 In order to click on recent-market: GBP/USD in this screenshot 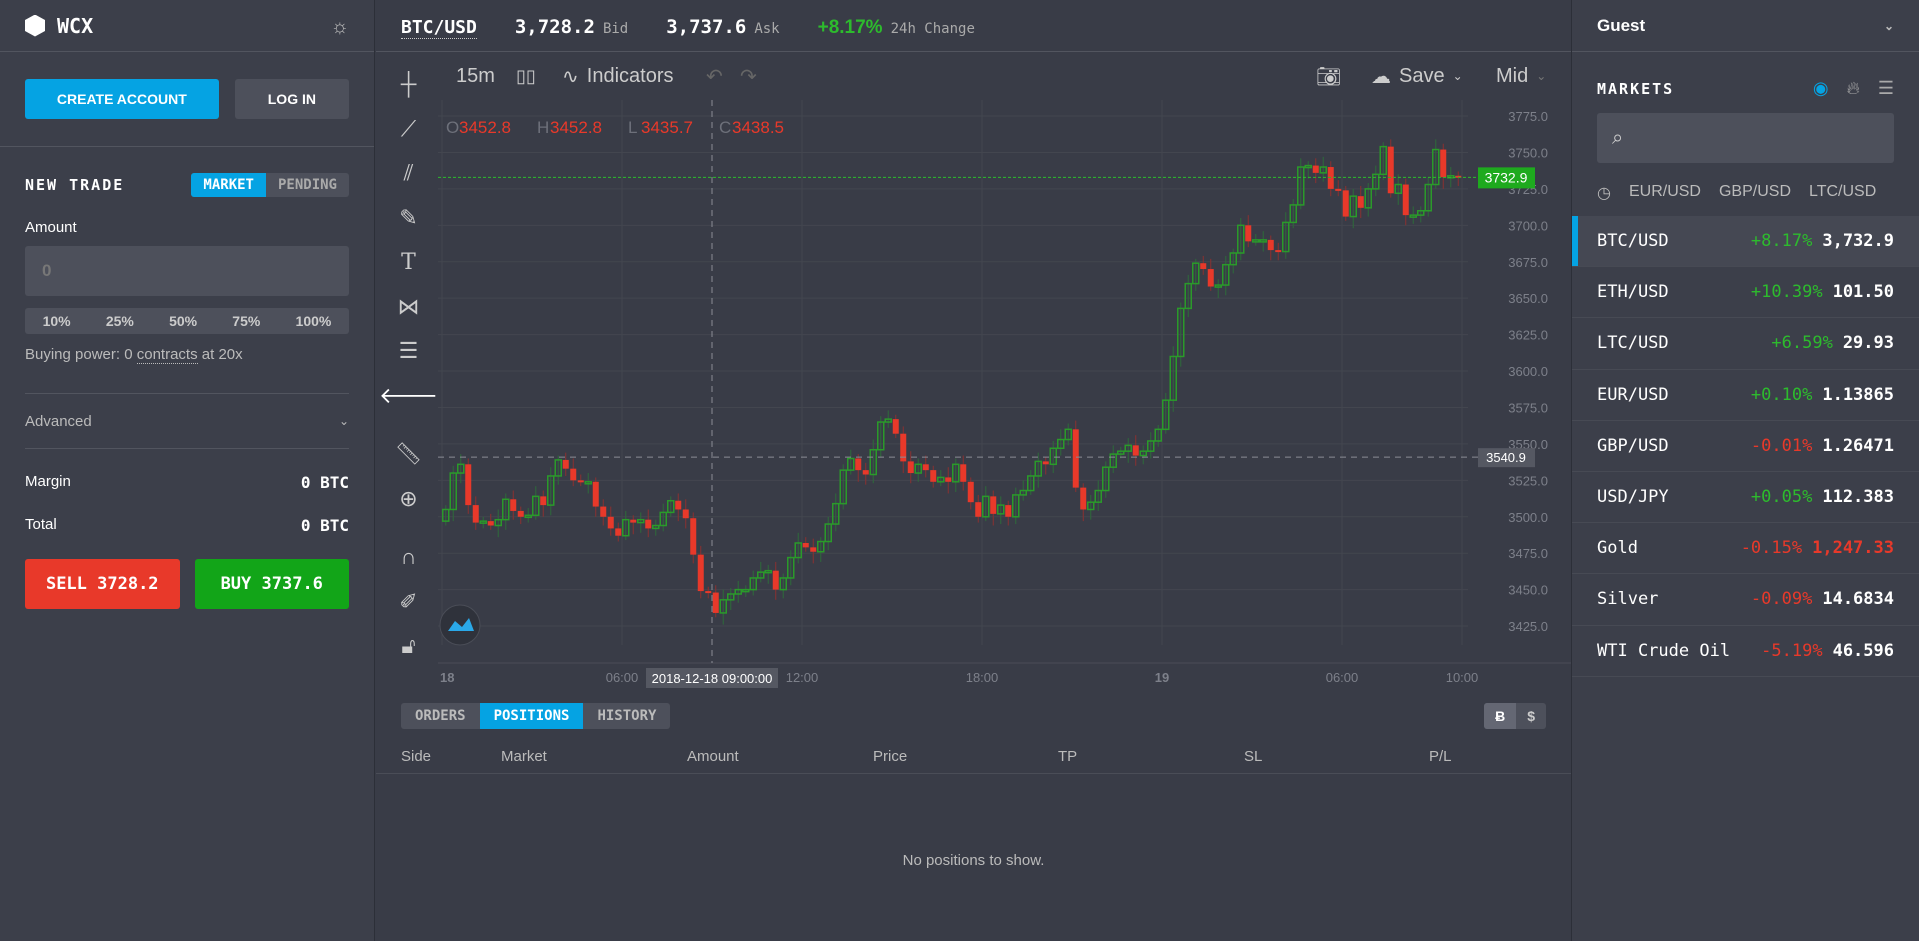, I will do `click(1755, 193)`.